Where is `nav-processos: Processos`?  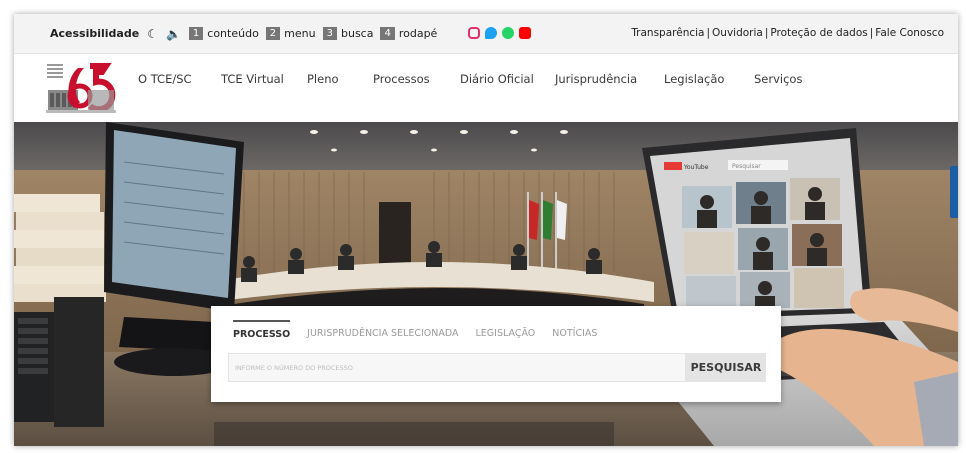 nav-processos: Processos is located at coordinates (401, 79).